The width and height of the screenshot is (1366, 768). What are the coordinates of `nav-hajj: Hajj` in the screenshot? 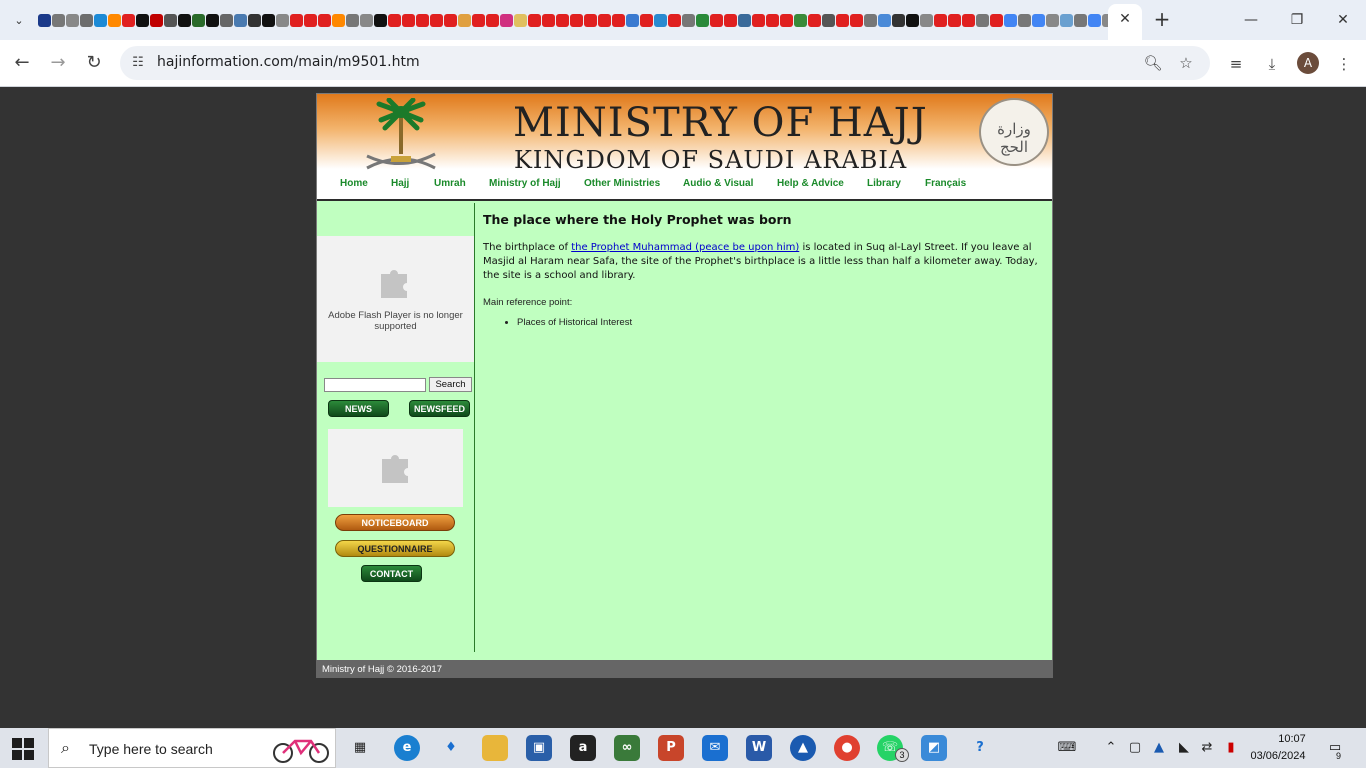 It's located at (400, 183).